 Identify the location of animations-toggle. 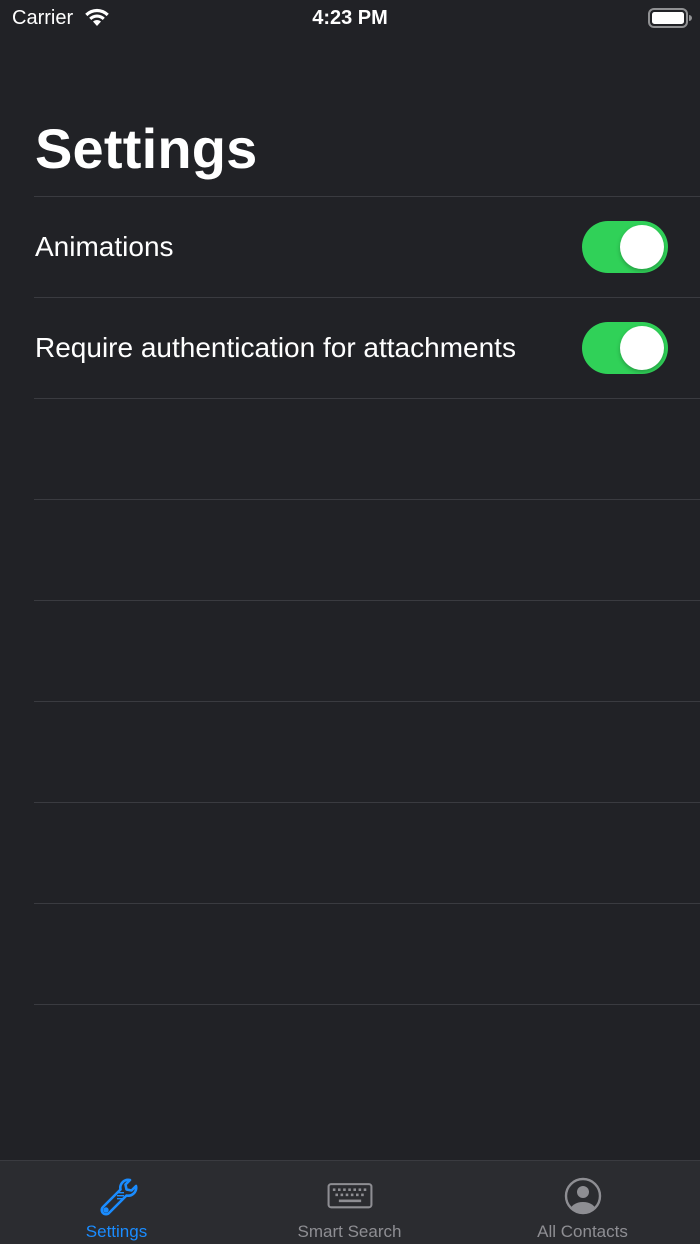
(625, 247).